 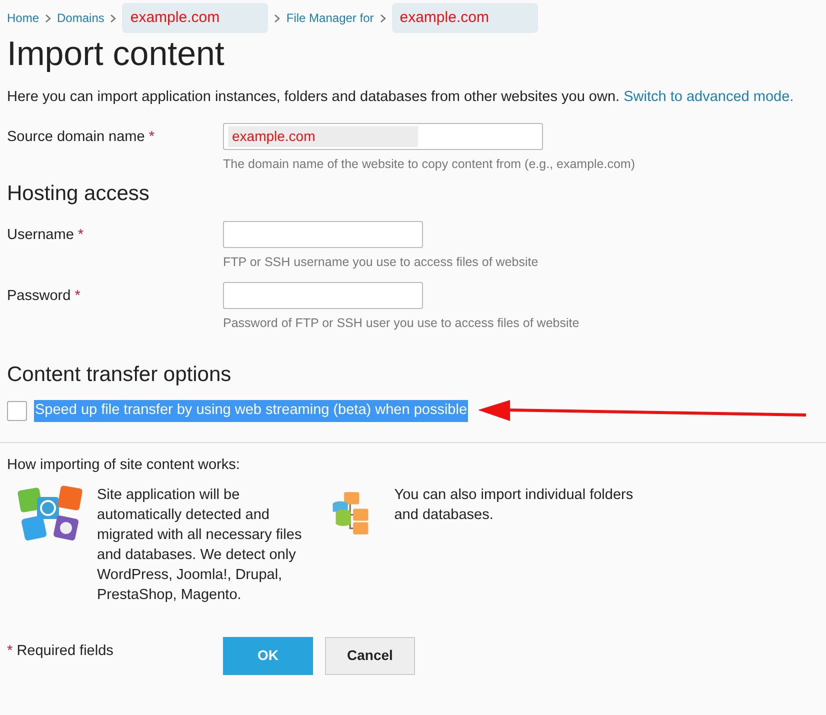 What do you see at coordinates (380, 262) in the screenshot?
I see `field-hint: FTP or SSH username you use to access files of website` at bounding box center [380, 262].